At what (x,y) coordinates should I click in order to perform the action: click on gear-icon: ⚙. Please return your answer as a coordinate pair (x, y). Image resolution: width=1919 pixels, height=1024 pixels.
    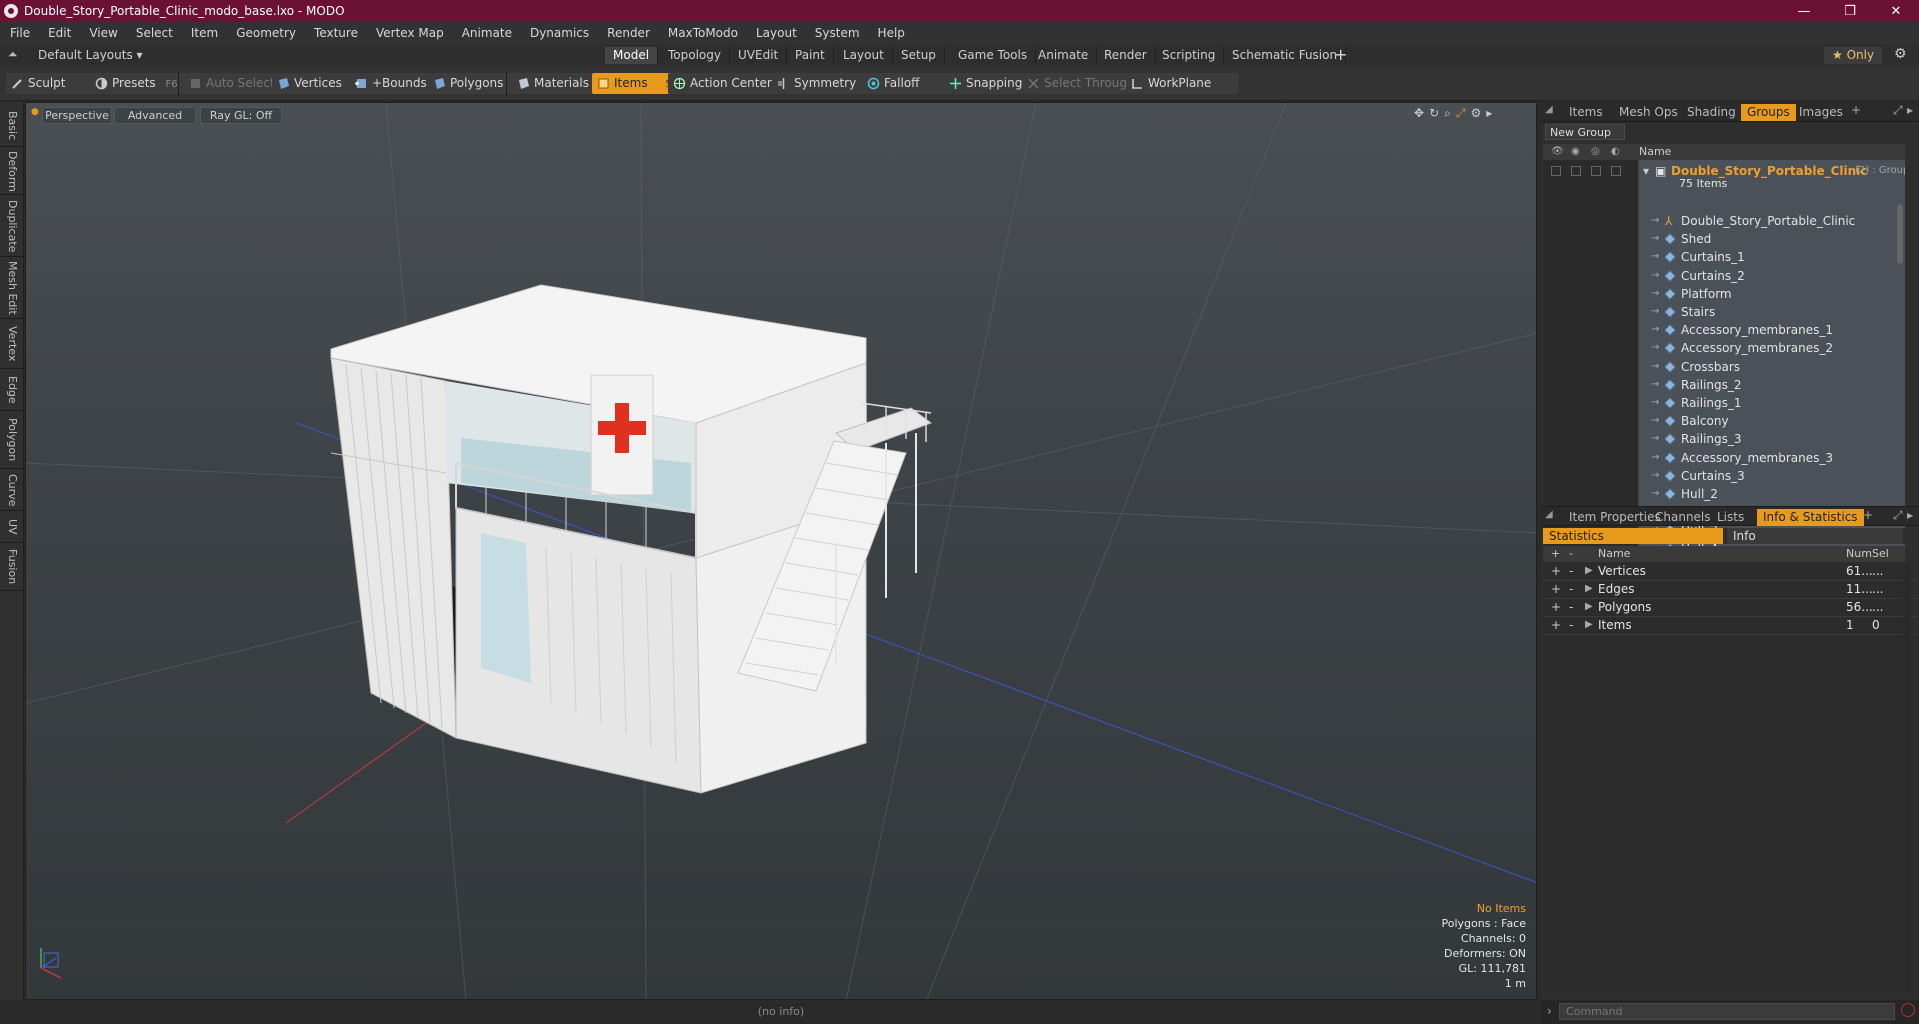
    Looking at the image, I should click on (1900, 54).